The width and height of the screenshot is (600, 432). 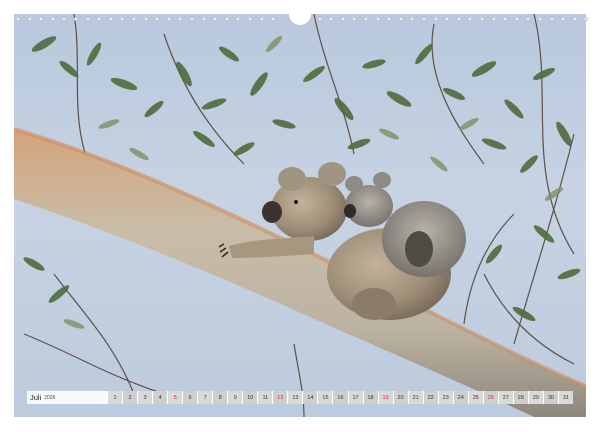 I want to click on calendar-day: 2, so click(x=130, y=397).